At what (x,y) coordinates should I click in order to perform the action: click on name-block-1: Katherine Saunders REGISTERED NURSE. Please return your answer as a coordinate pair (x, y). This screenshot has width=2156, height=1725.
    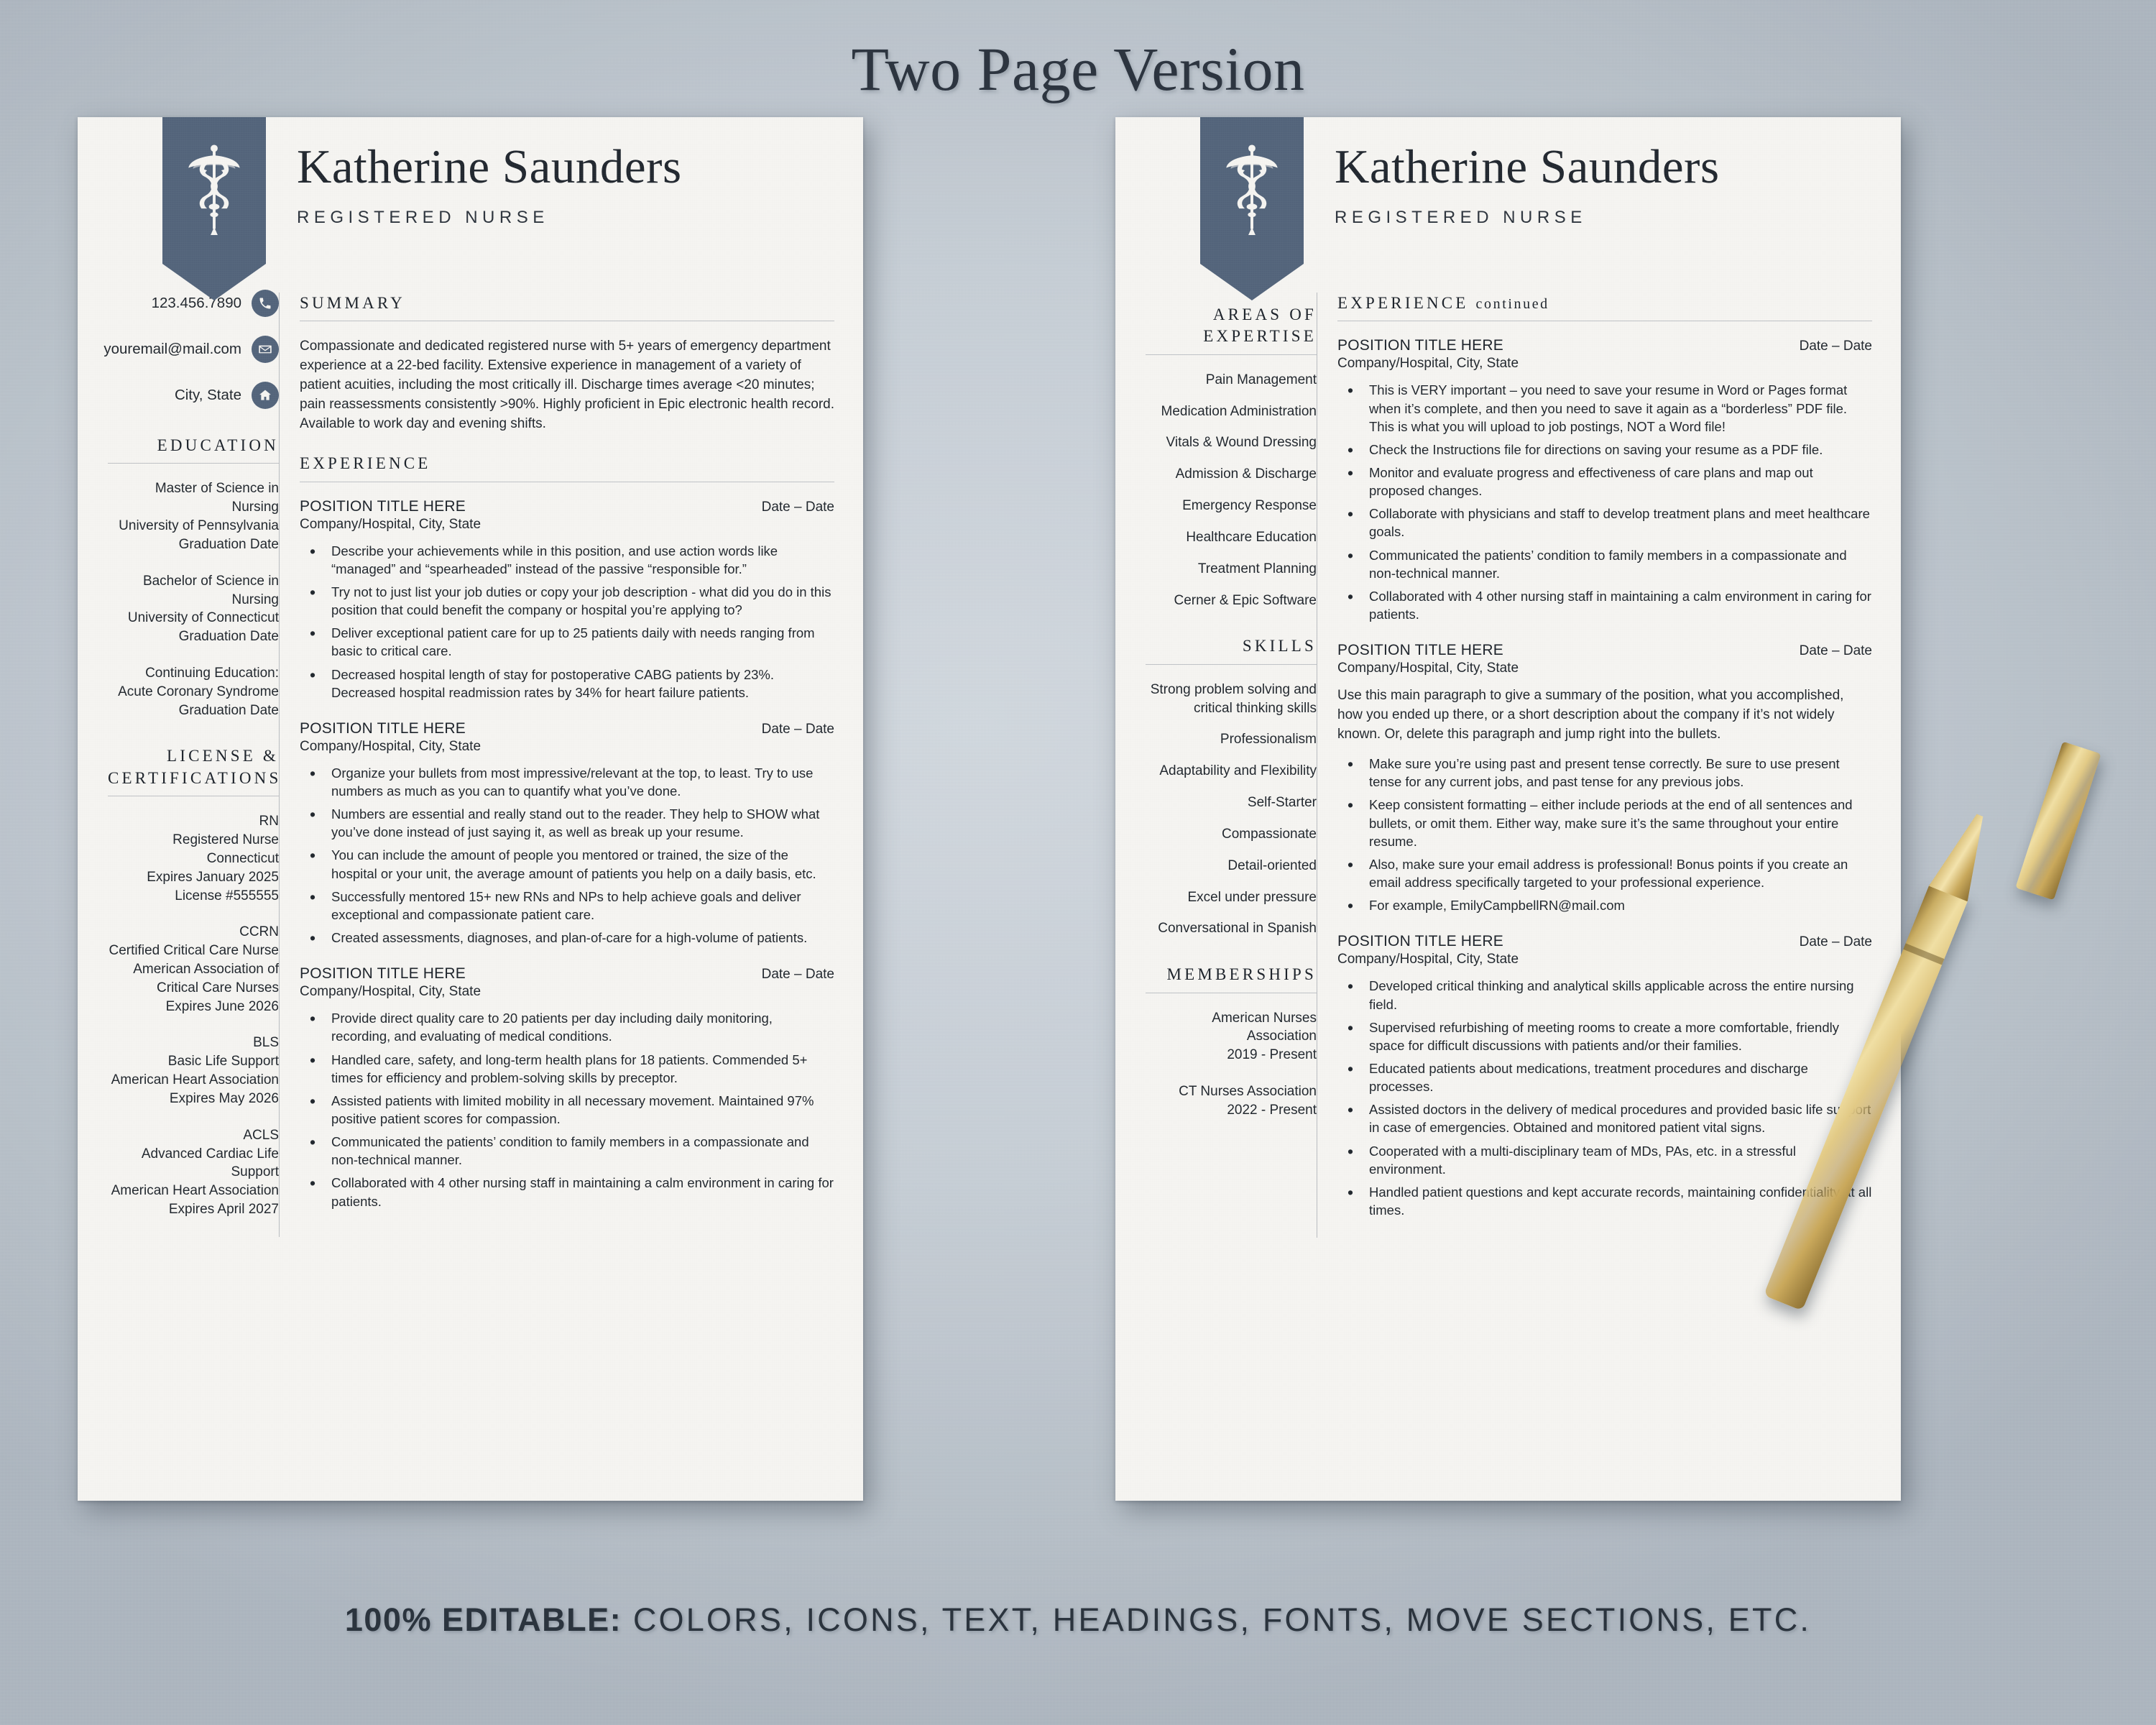
    Looking at the image, I should click on (565, 185).